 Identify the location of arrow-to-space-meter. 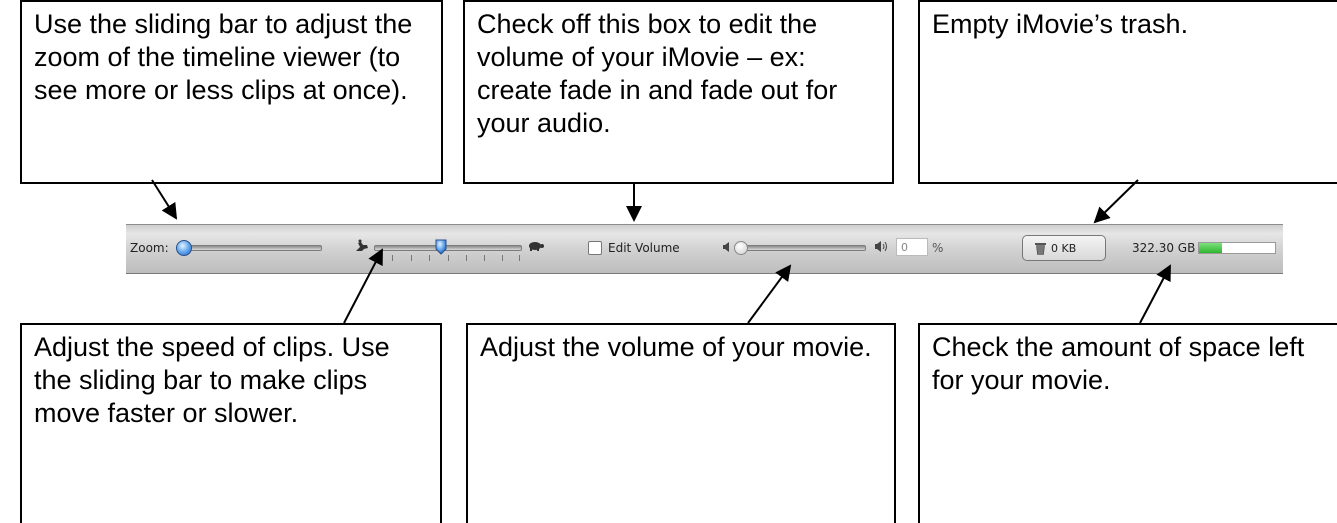
(1155, 294).